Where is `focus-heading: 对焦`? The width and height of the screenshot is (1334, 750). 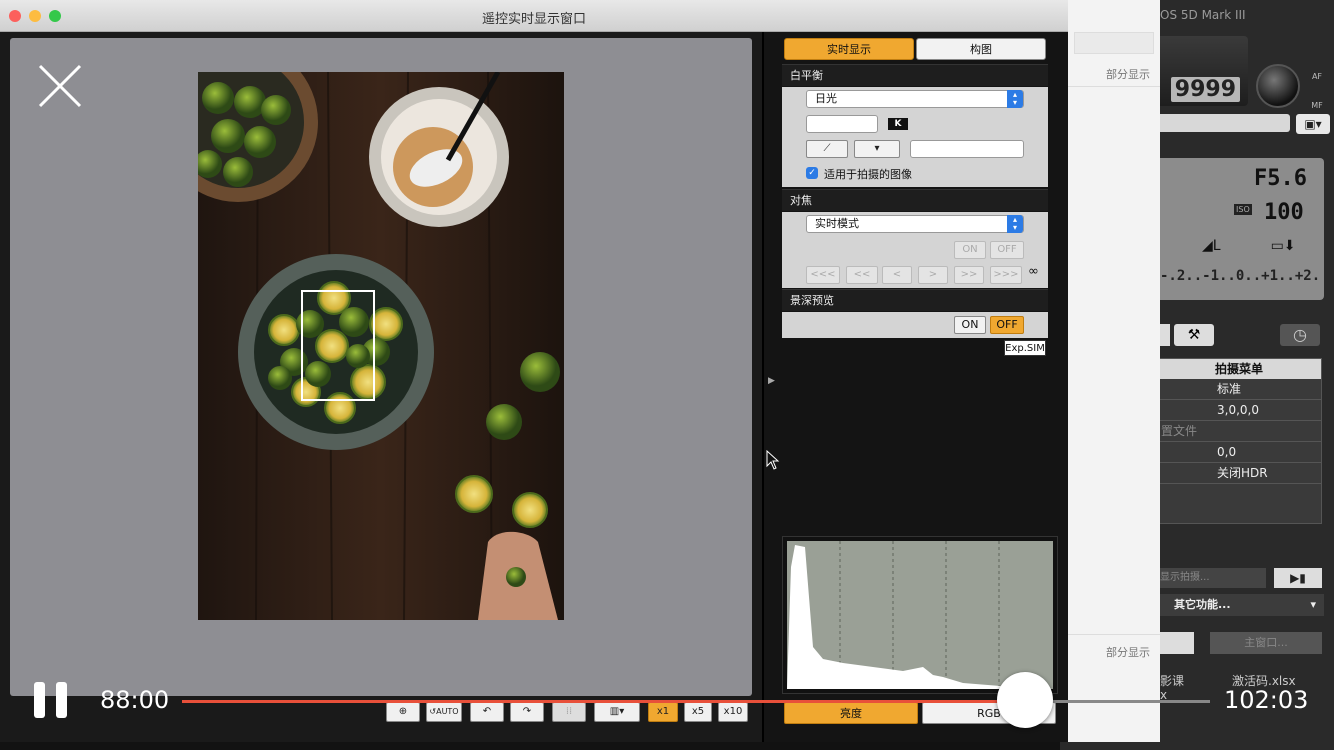 focus-heading: 对焦 is located at coordinates (915, 200).